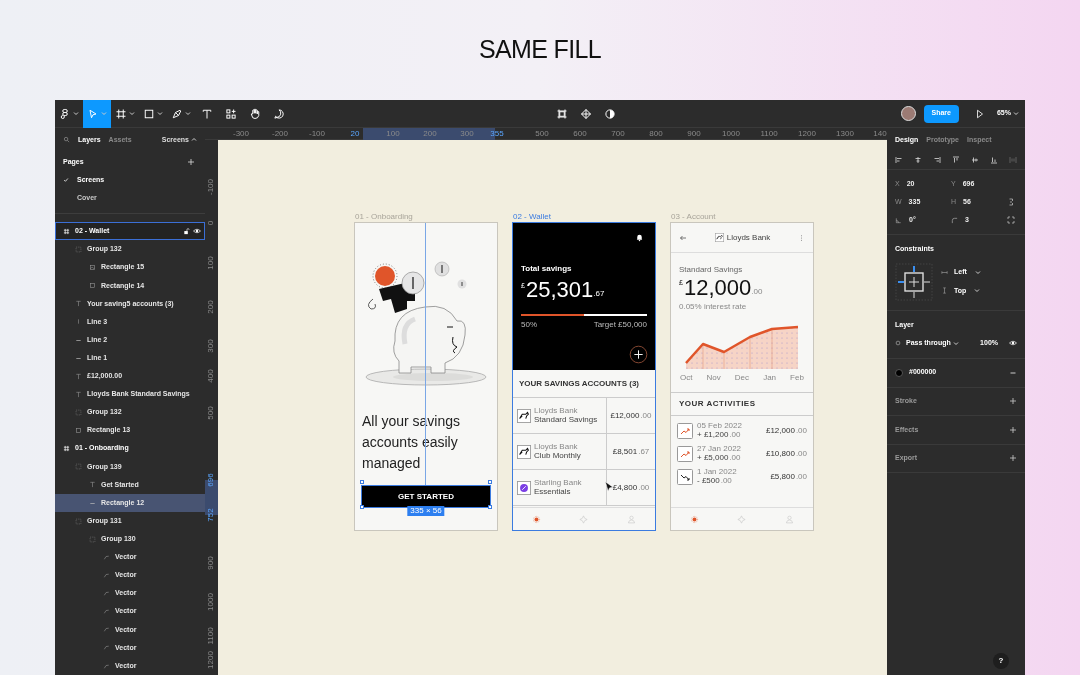 The height and width of the screenshot is (675, 1080). I want to click on line-icon, so click(78, 322).